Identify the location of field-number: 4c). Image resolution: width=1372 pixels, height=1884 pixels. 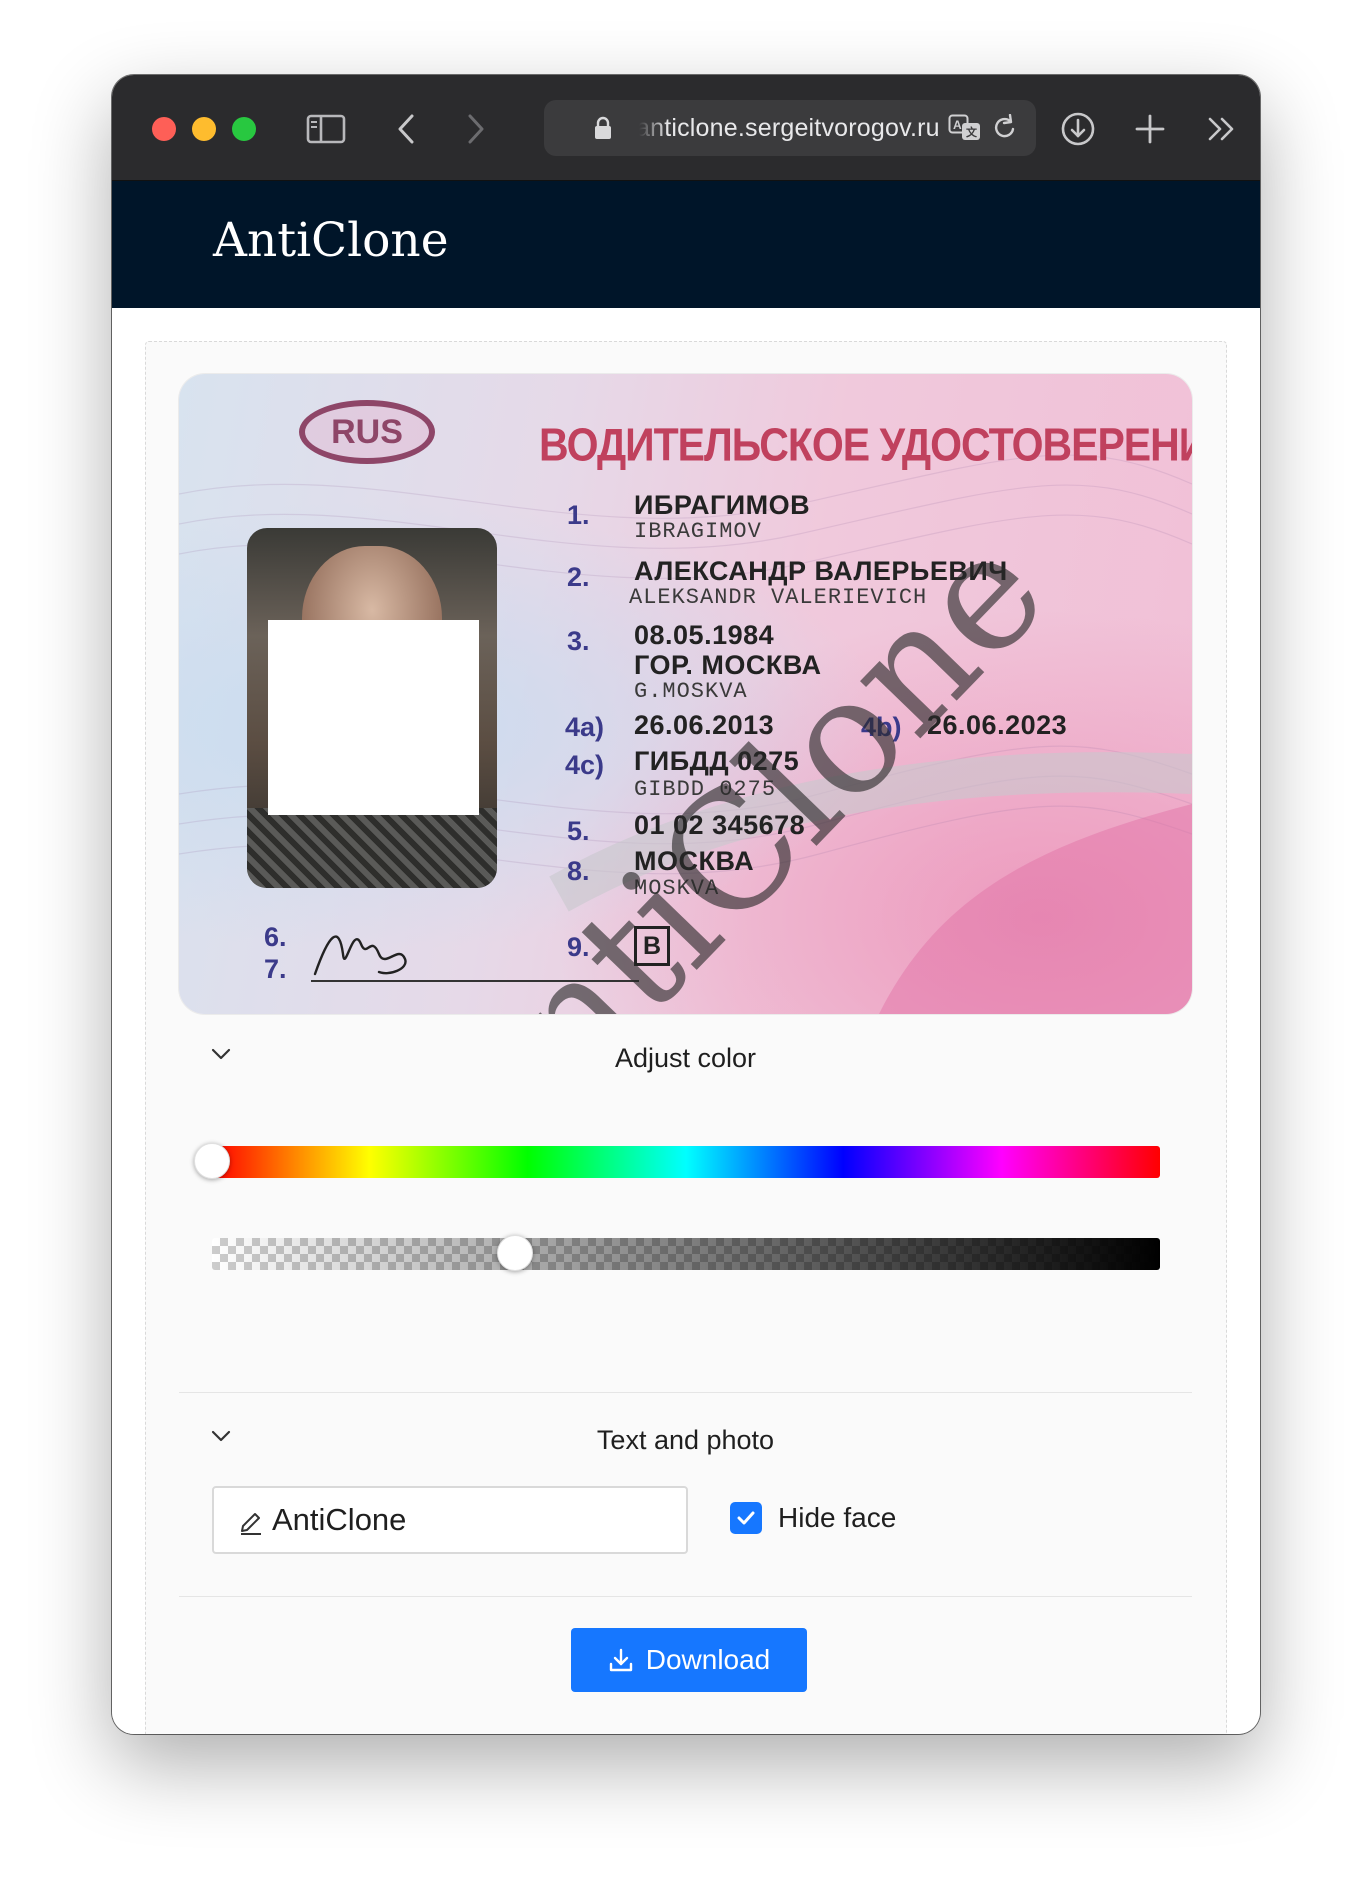
(585, 765).